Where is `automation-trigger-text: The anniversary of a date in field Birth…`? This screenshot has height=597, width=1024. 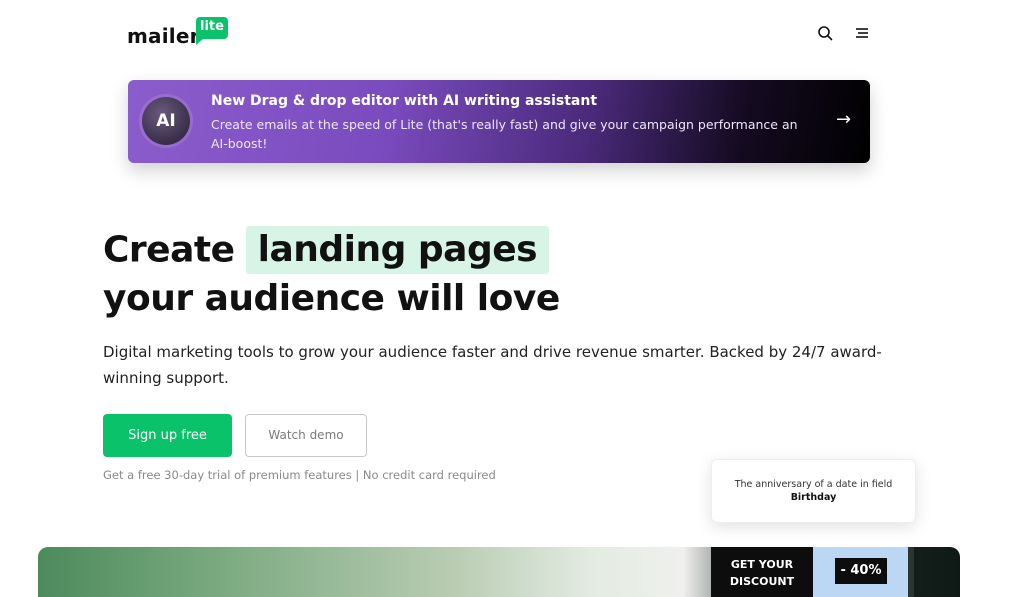
automation-trigger-text: The anniversary of a date in field Birth… is located at coordinates (813, 491).